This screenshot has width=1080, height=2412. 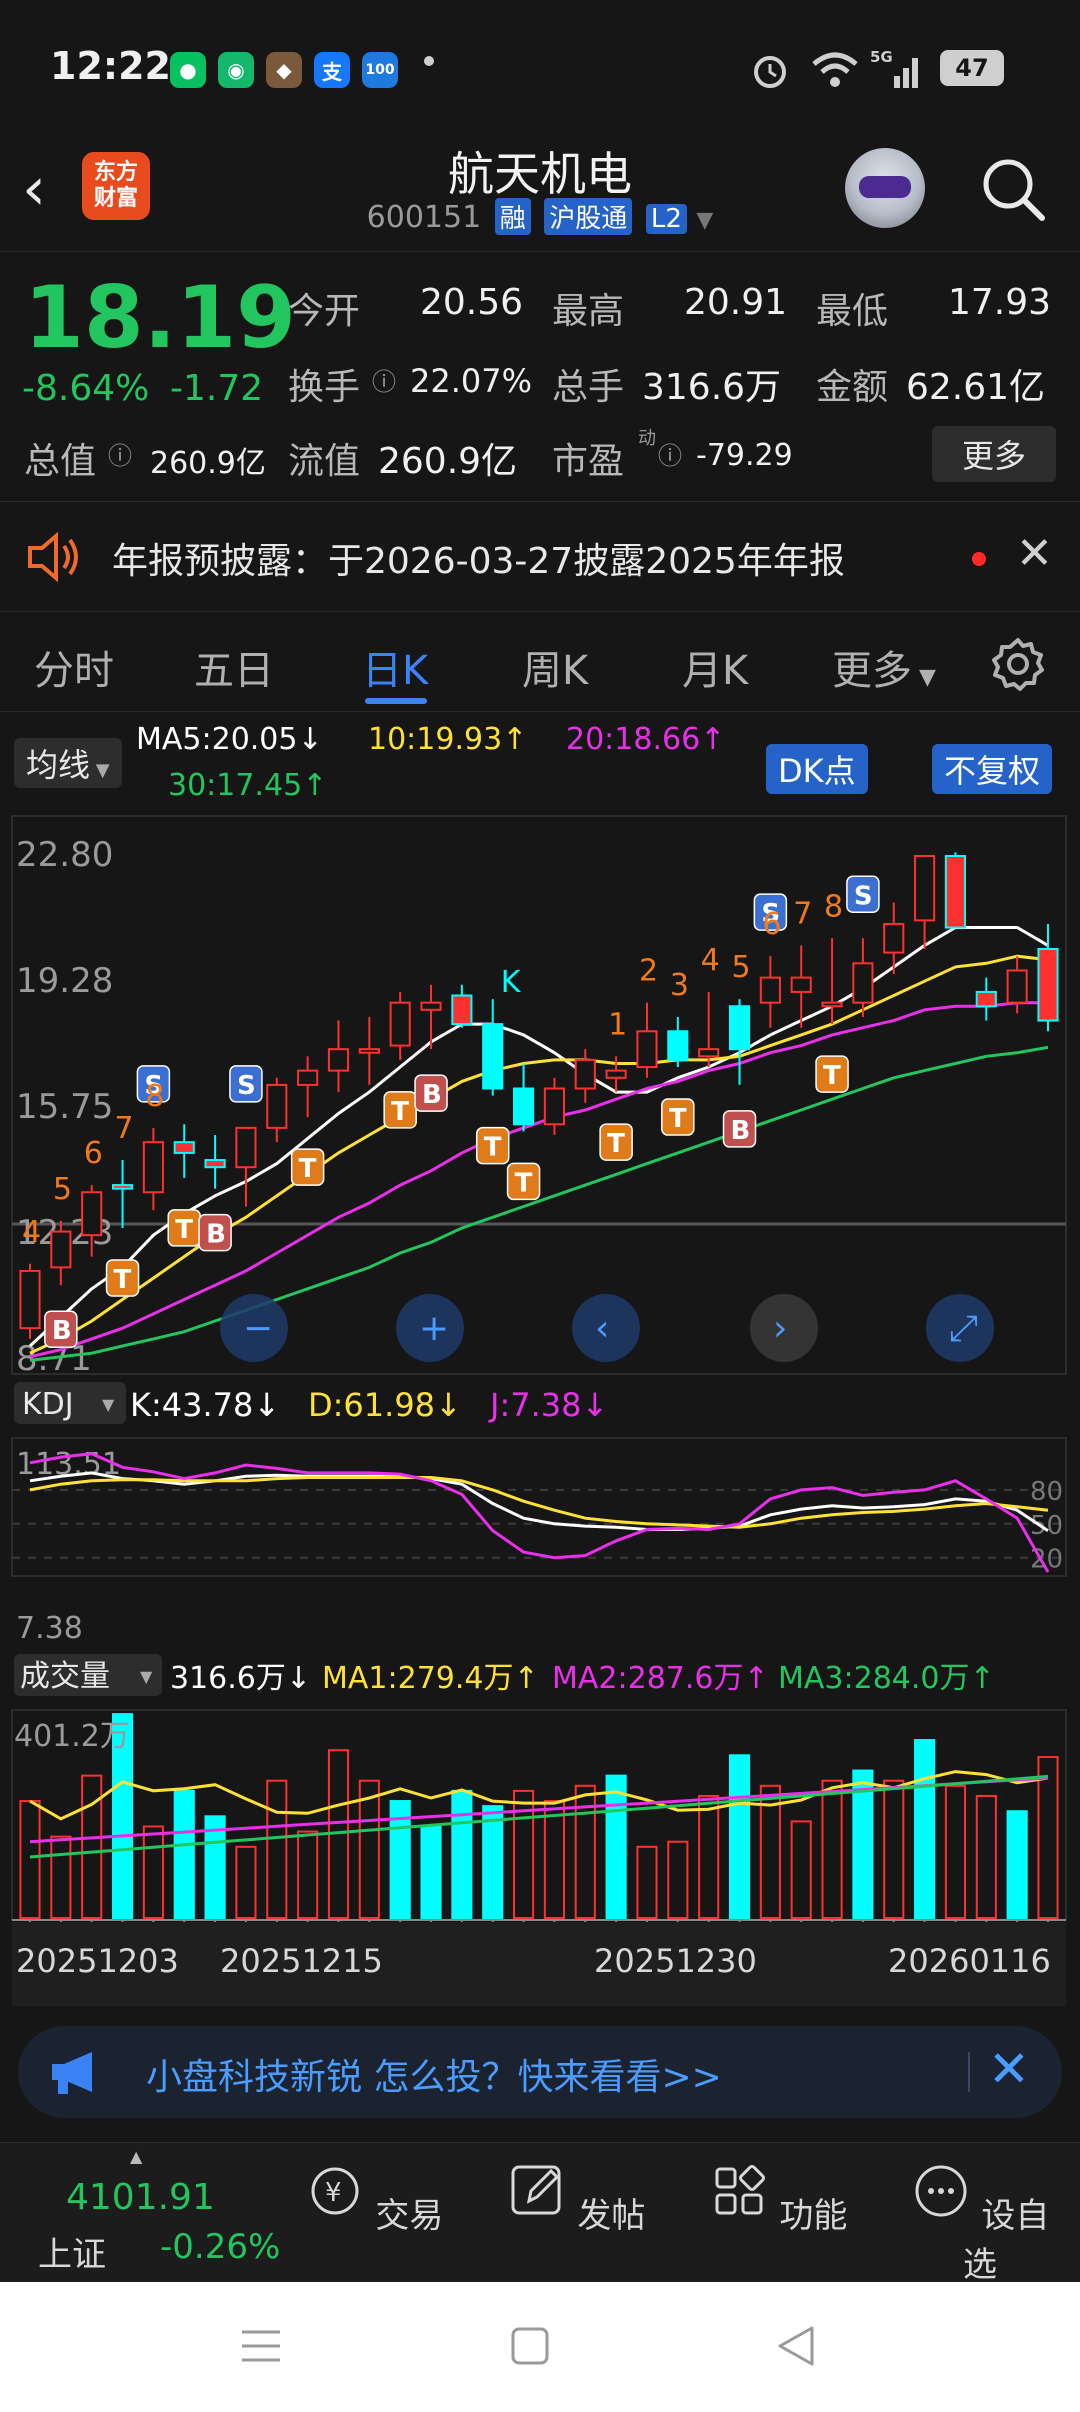 I want to click on tab-monthly-k: 月K, so click(x=715, y=667).